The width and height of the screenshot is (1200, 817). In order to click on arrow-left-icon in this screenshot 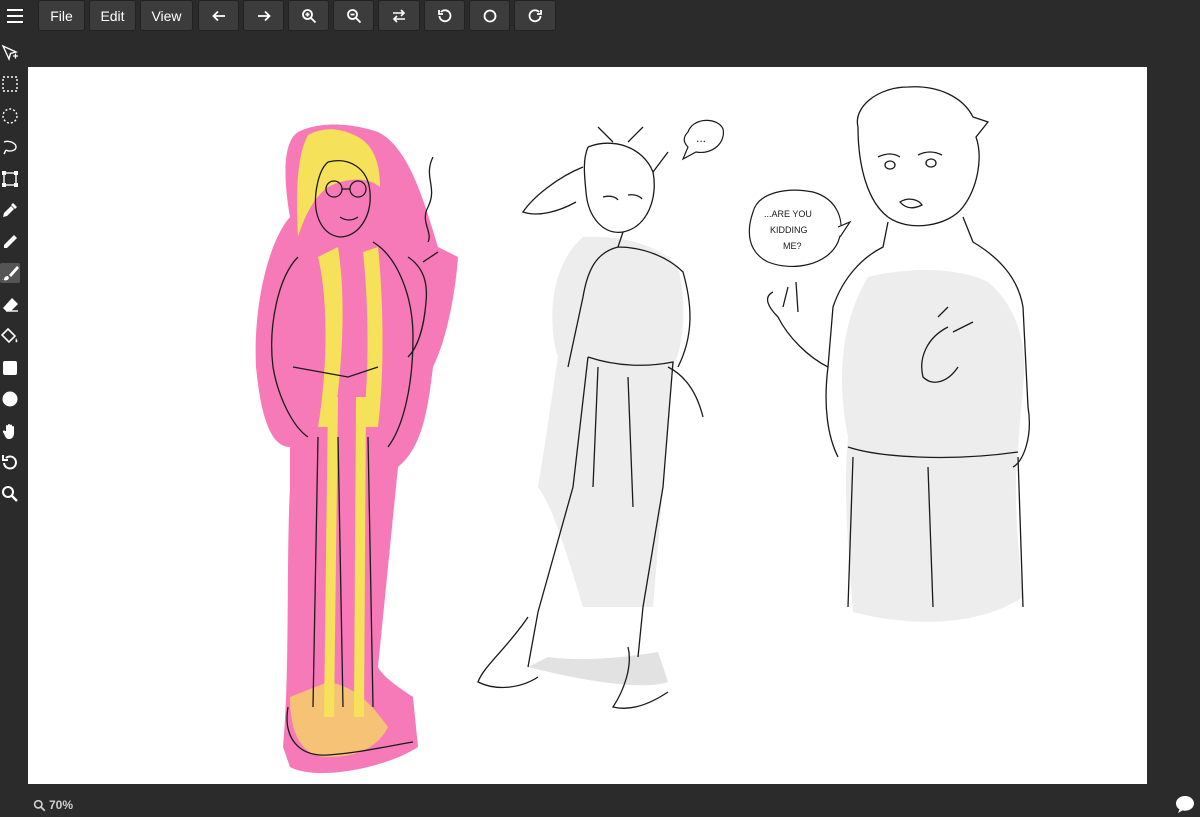, I will do `click(218, 15)`.